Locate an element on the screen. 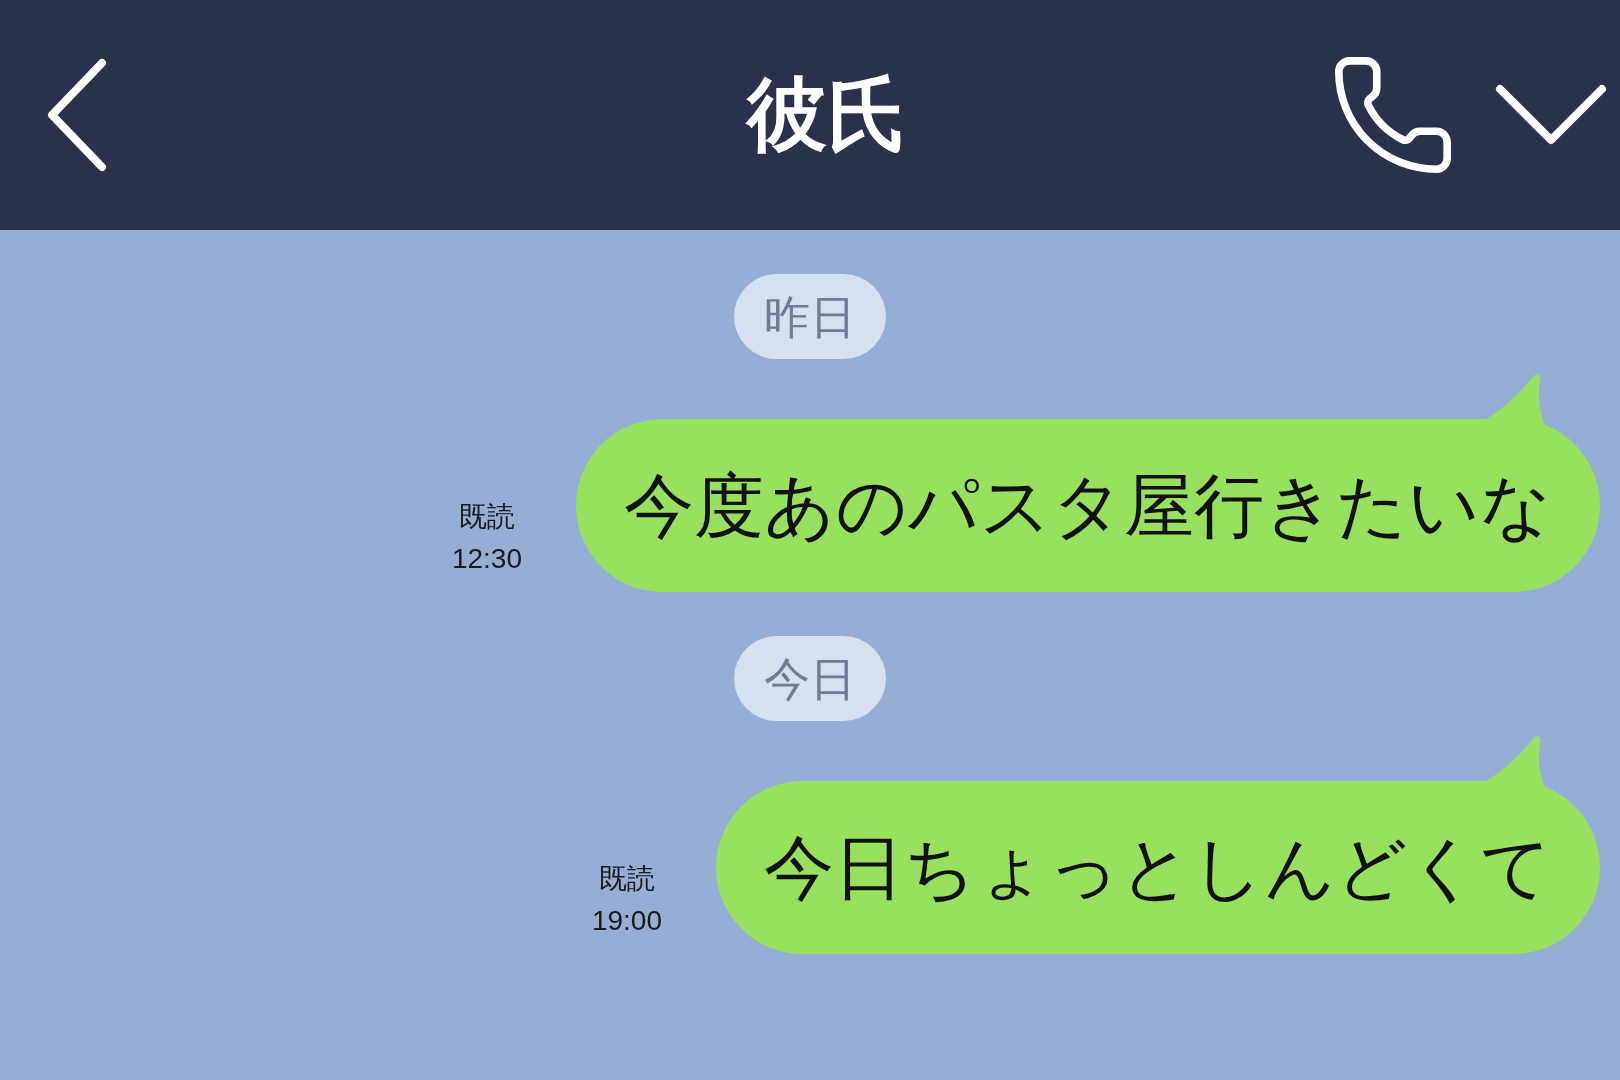  chevron-left-icon is located at coordinates (77, 115).